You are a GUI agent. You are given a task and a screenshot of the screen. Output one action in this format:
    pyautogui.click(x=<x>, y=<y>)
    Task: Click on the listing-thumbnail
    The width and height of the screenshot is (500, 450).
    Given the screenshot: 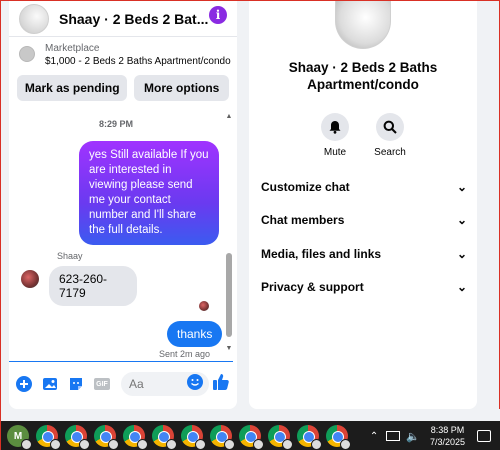 What is the action you would take?
    pyautogui.click(x=27, y=54)
    